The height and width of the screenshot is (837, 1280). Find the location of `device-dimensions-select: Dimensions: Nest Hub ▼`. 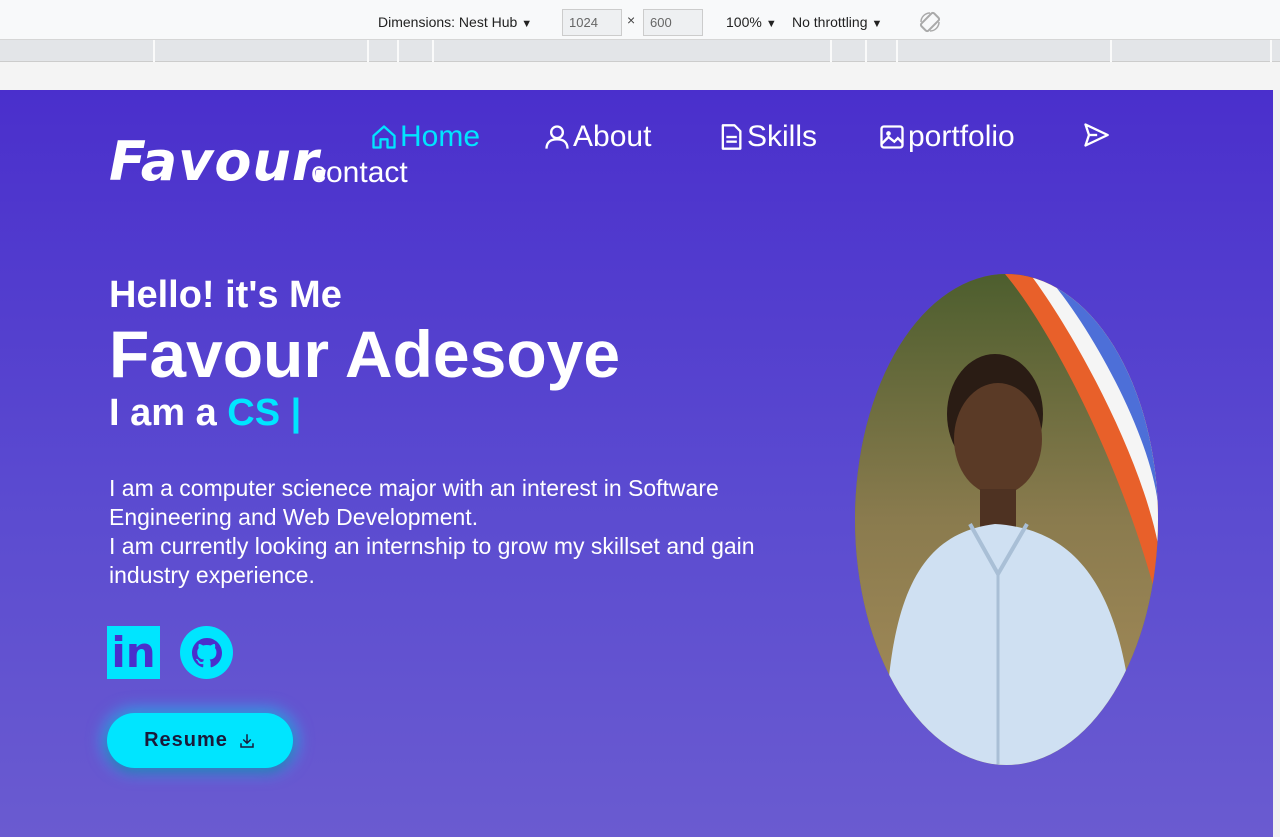

device-dimensions-select: Dimensions: Nest Hub ▼ is located at coordinates (455, 20).